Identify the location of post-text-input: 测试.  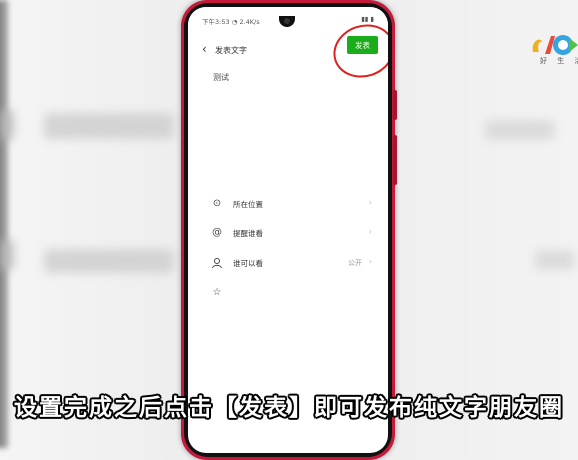
(221, 77).